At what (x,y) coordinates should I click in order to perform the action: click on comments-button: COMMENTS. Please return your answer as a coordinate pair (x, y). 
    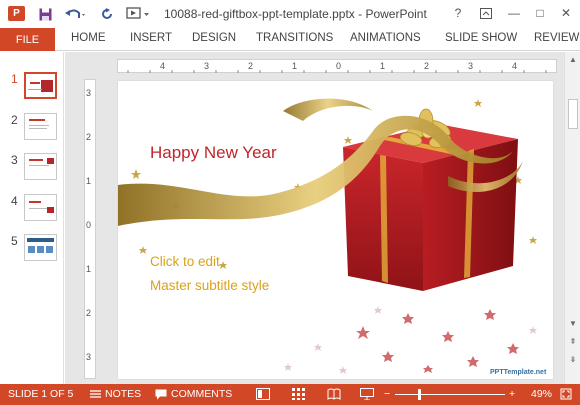
    Looking at the image, I should click on (193, 394).